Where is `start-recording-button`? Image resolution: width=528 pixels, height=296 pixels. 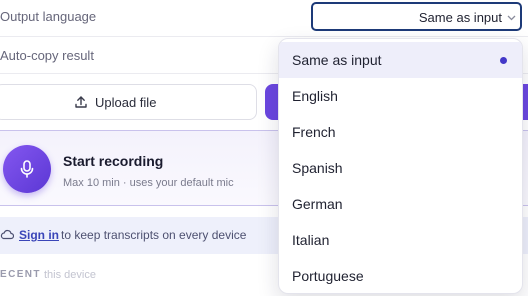 start-recording-button is located at coordinates (27, 169).